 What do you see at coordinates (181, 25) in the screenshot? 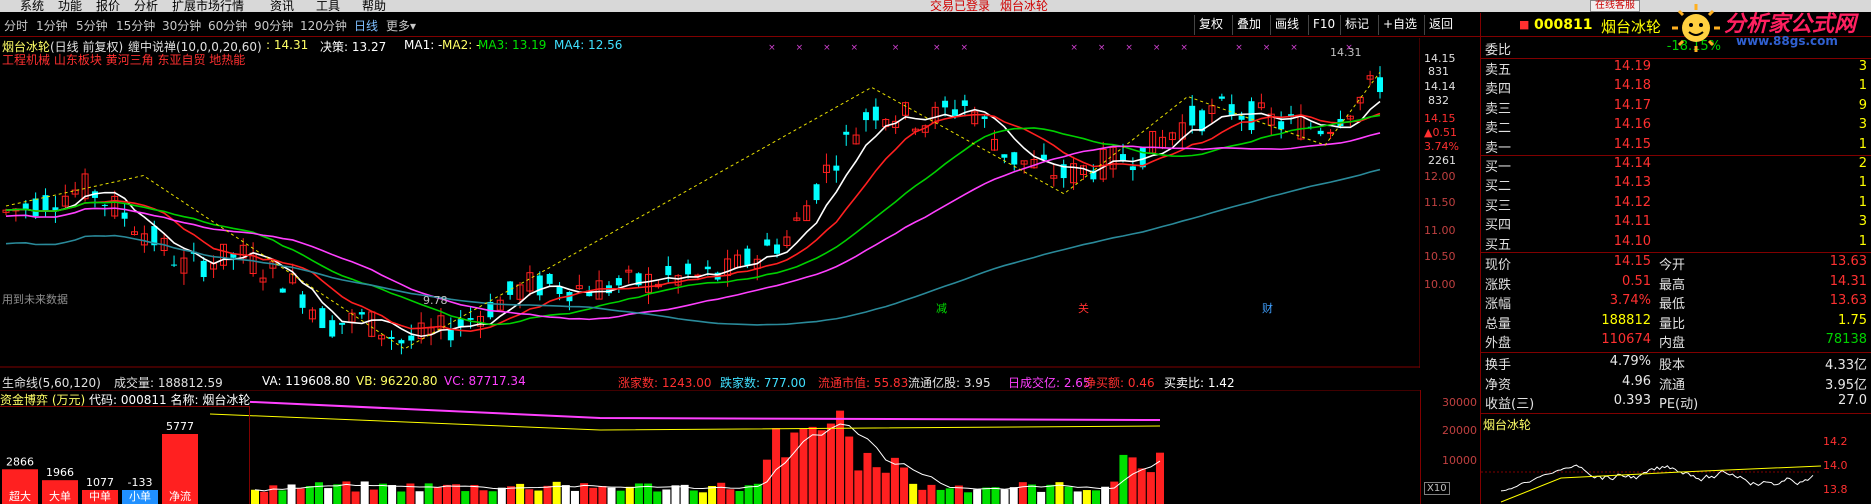
I see `period-30min: 30分钟` at bounding box center [181, 25].